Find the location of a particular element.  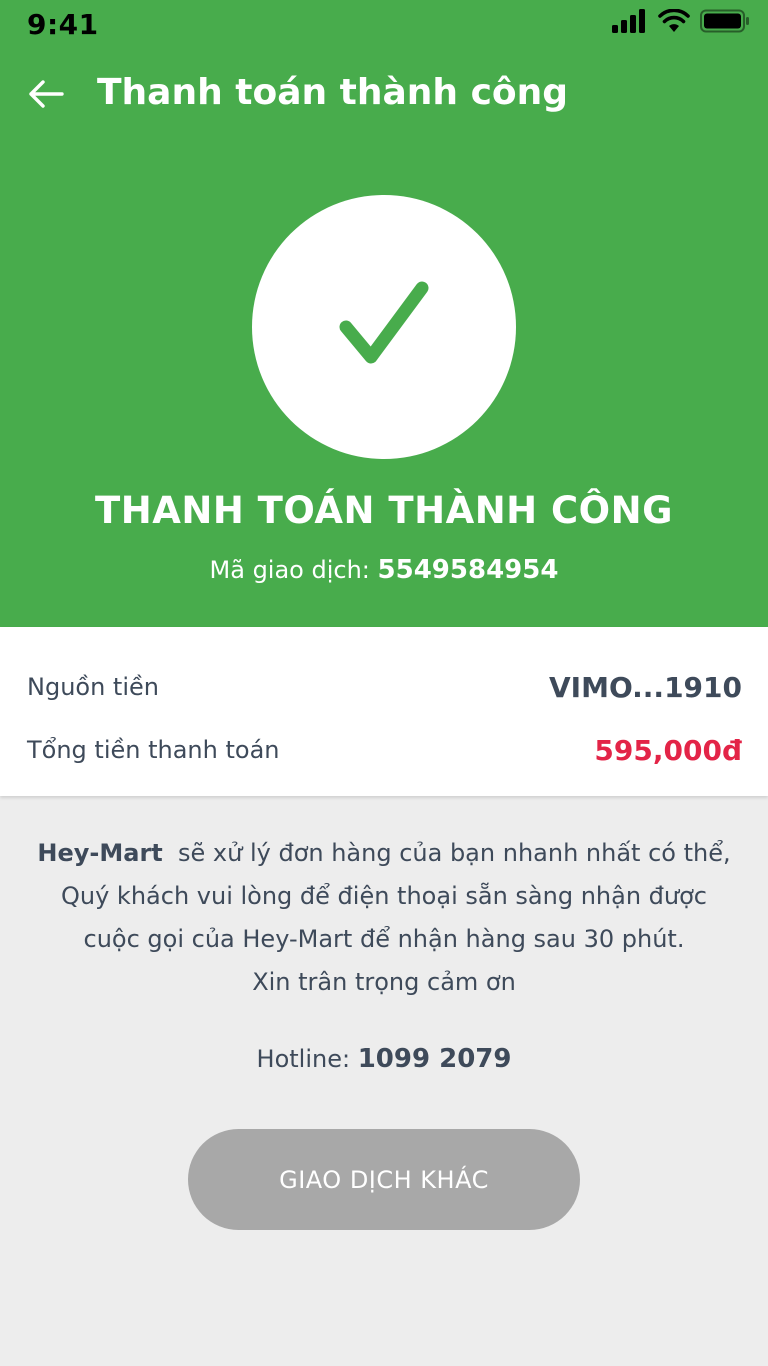

checkmark-icon is located at coordinates (384, 327).